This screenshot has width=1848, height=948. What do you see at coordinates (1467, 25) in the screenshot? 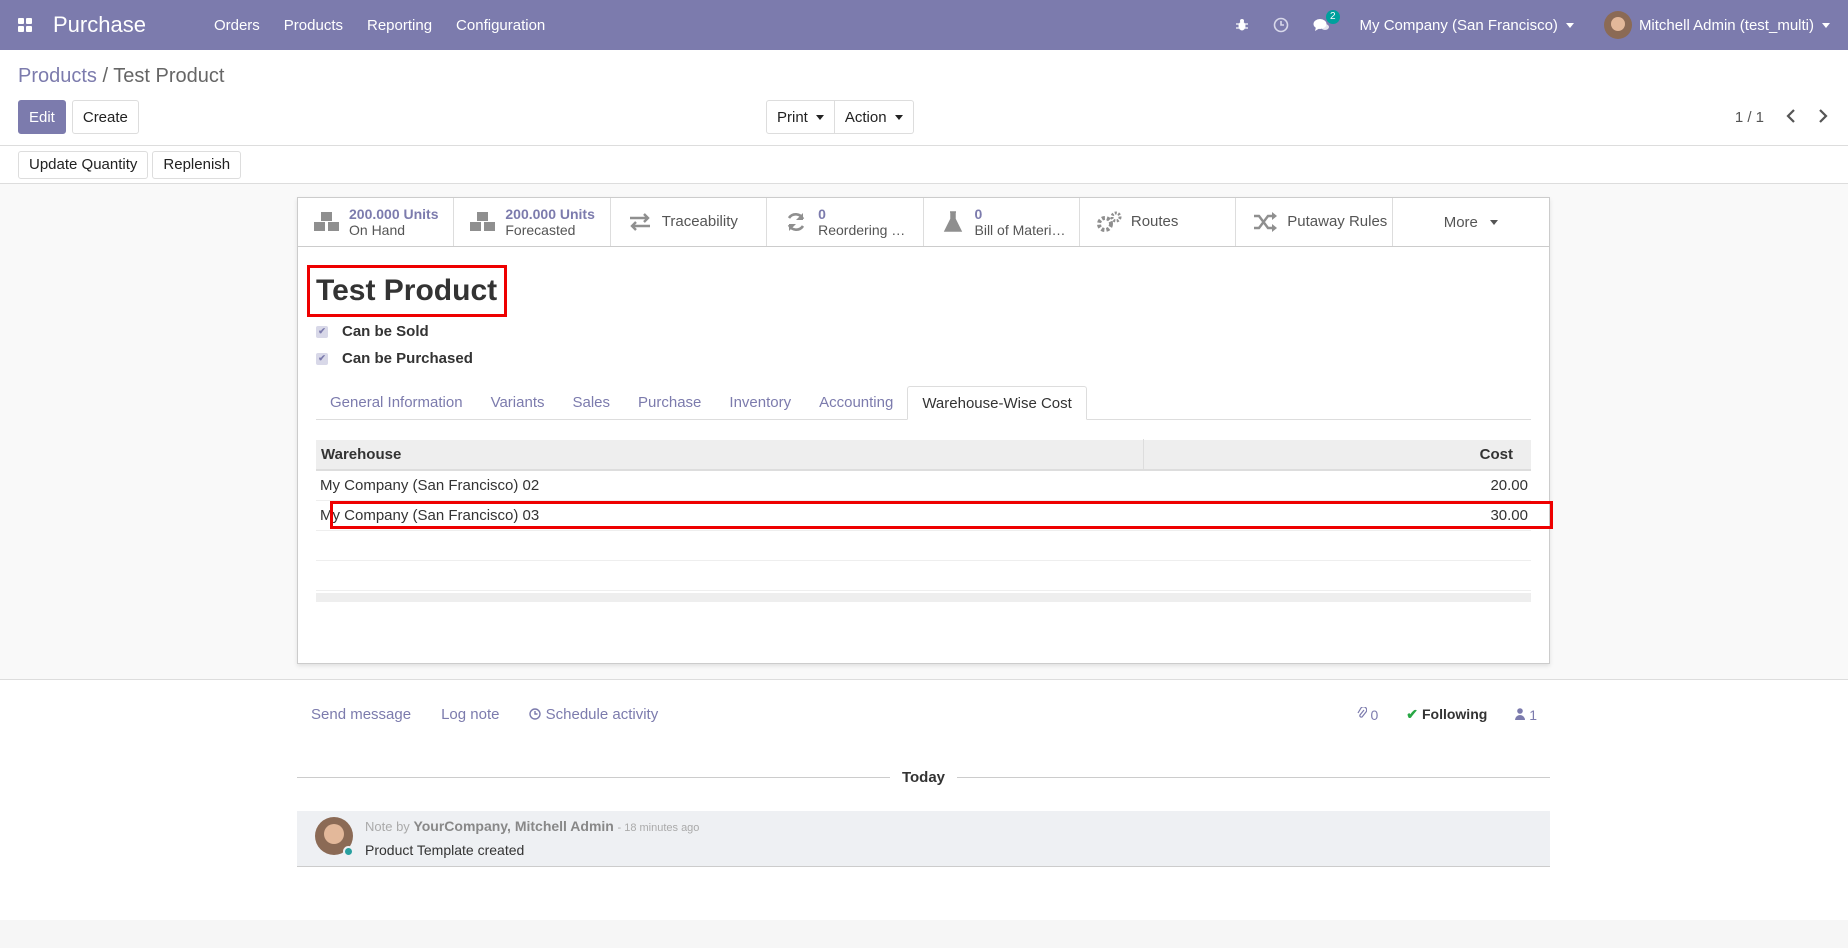
I see `company-switcher: My Company (San Francisco)` at bounding box center [1467, 25].